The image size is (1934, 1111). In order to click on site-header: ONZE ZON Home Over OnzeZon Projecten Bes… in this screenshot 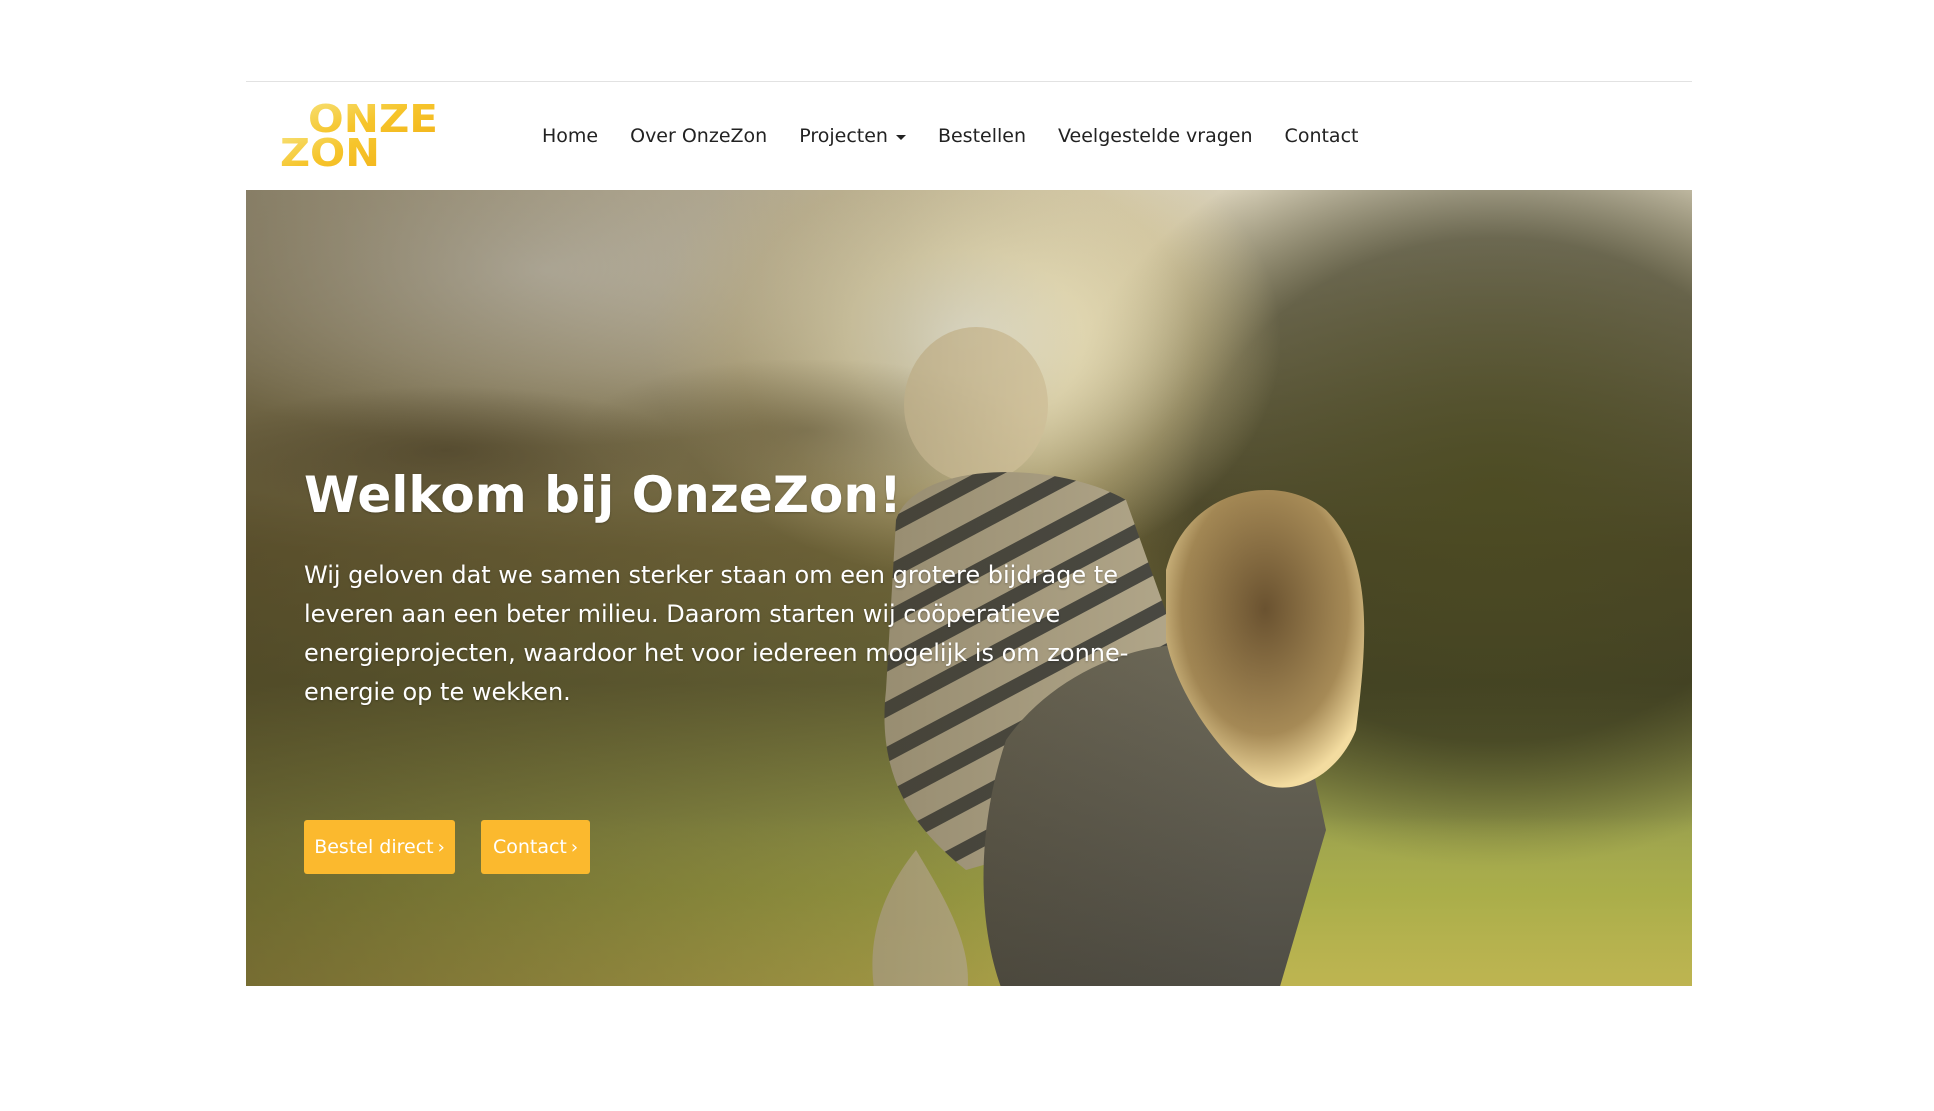, I will do `click(969, 136)`.